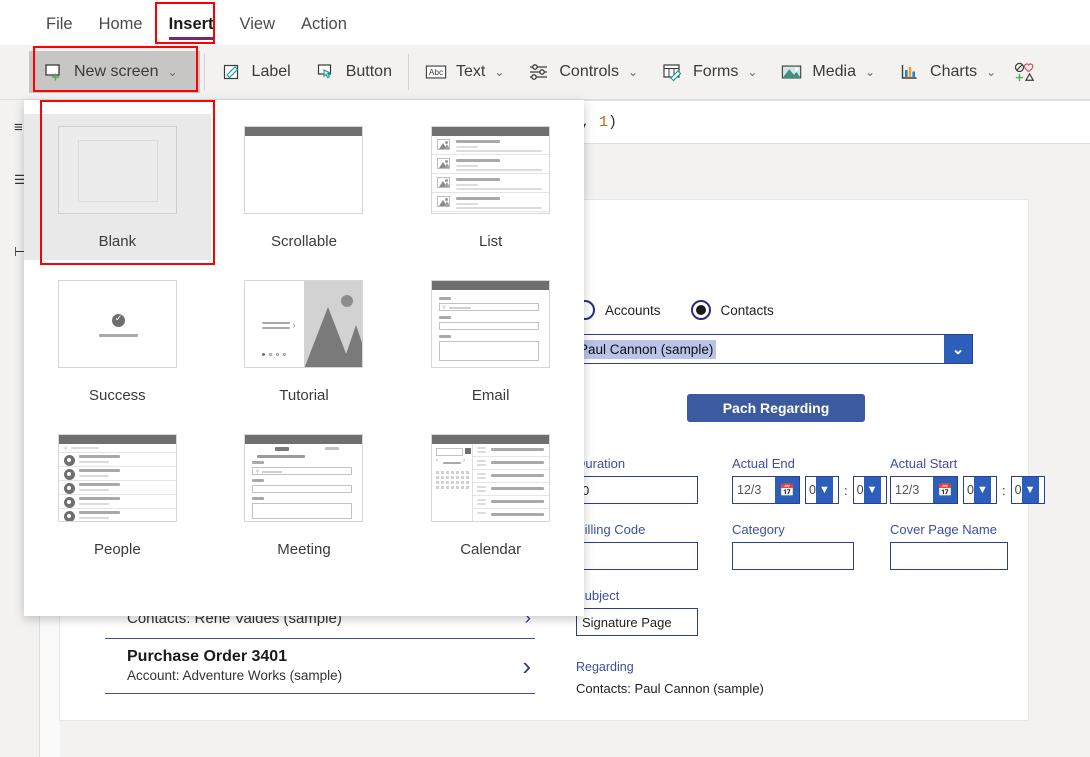  Describe the element at coordinates (324, 30) in the screenshot. I see `tab-action: Action` at that location.